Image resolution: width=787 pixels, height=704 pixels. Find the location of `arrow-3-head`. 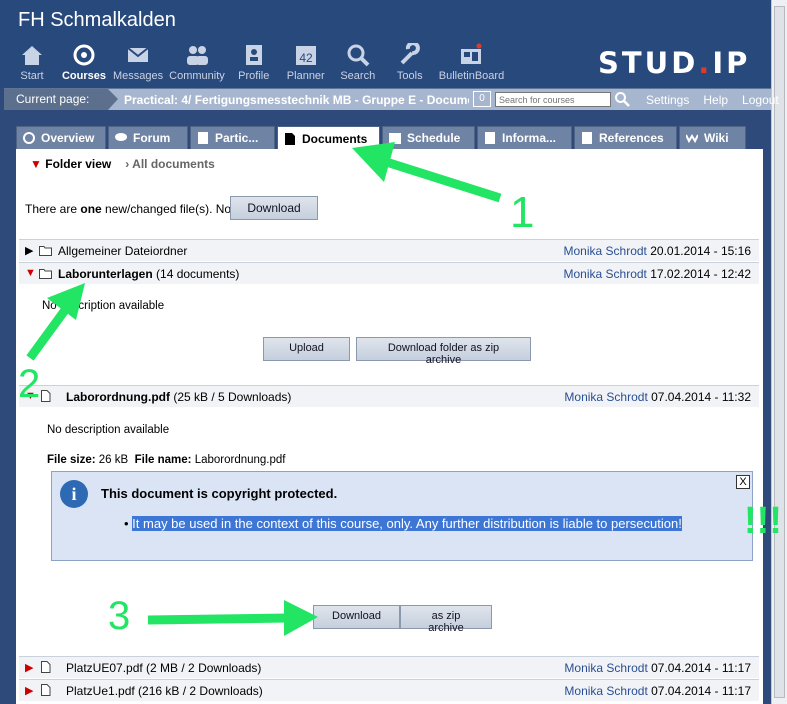

arrow-3-head is located at coordinates (301, 618).